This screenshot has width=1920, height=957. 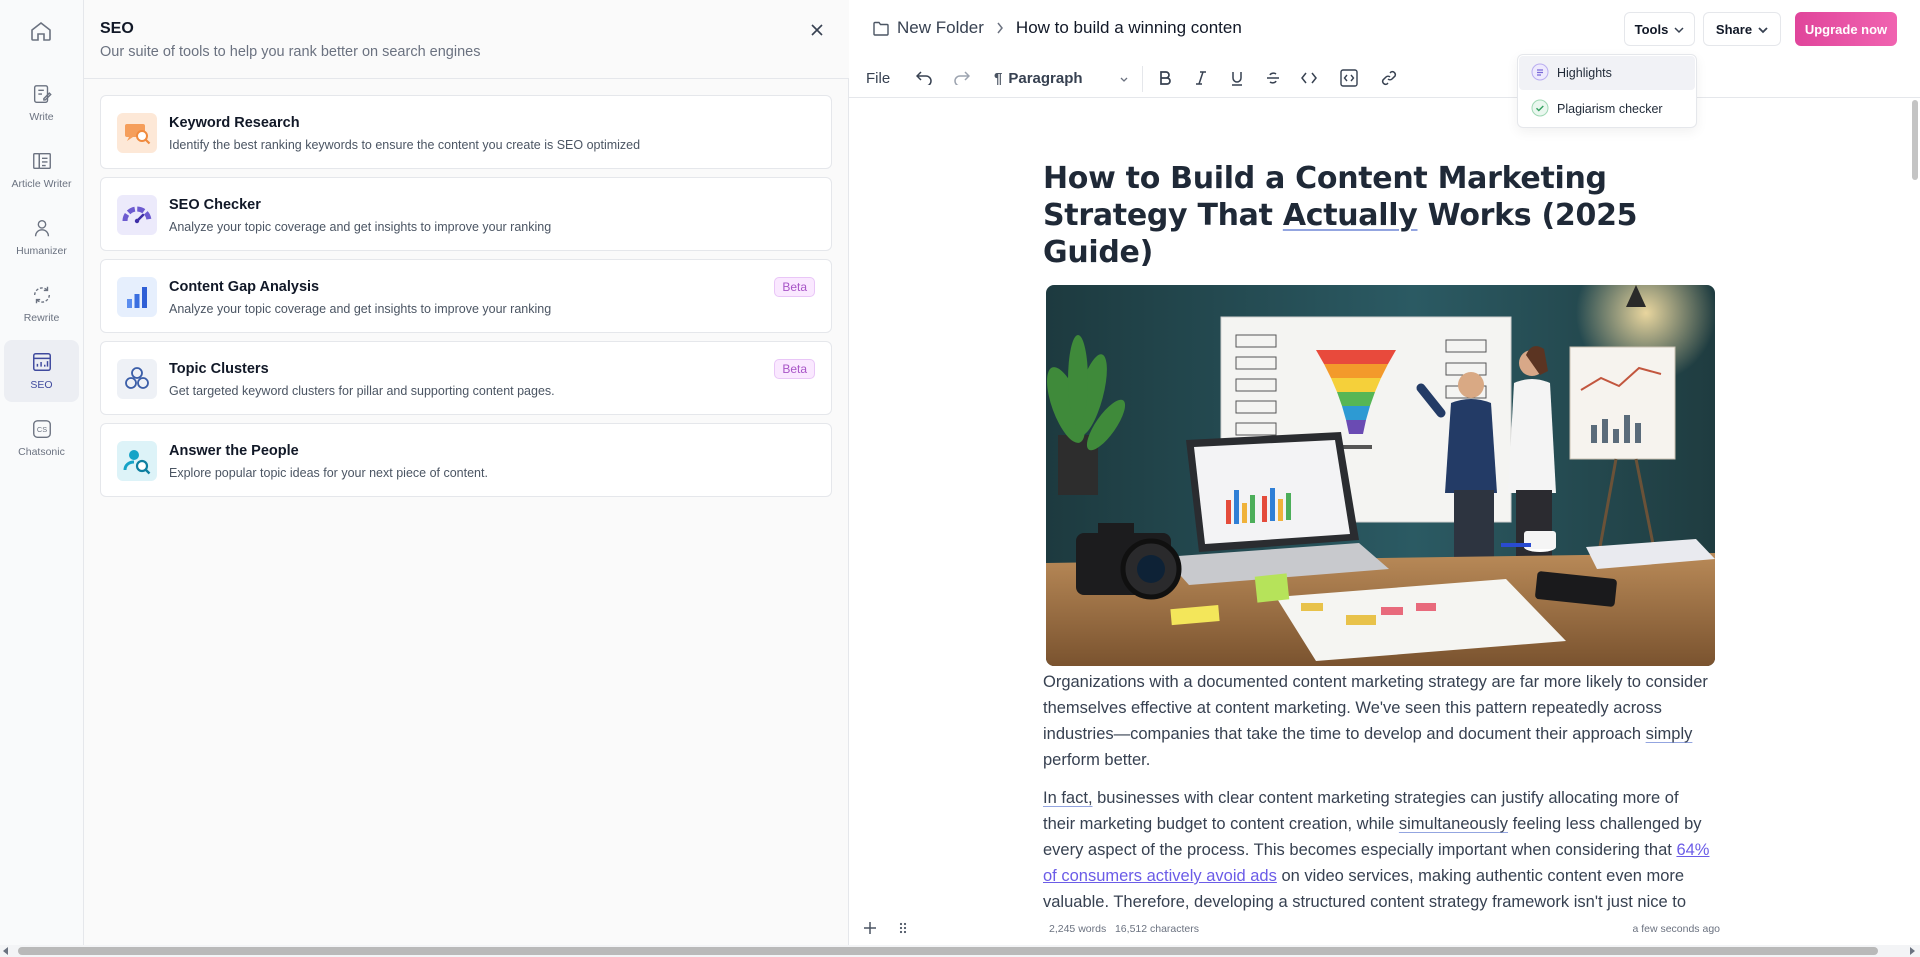 What do you see at coordinates (244, 287) in the screenshot?
I see `card-title: Content Gap Analysis` at bounding box center [244, 287].